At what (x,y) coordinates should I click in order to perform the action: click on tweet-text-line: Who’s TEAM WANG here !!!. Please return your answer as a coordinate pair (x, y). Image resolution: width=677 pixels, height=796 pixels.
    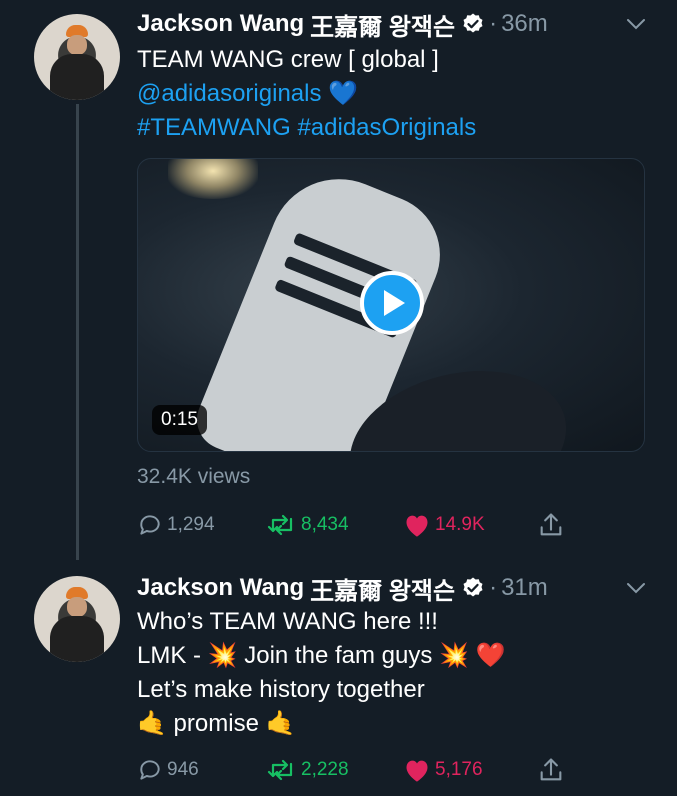
    Looking at the image, I should click on (287, 621).